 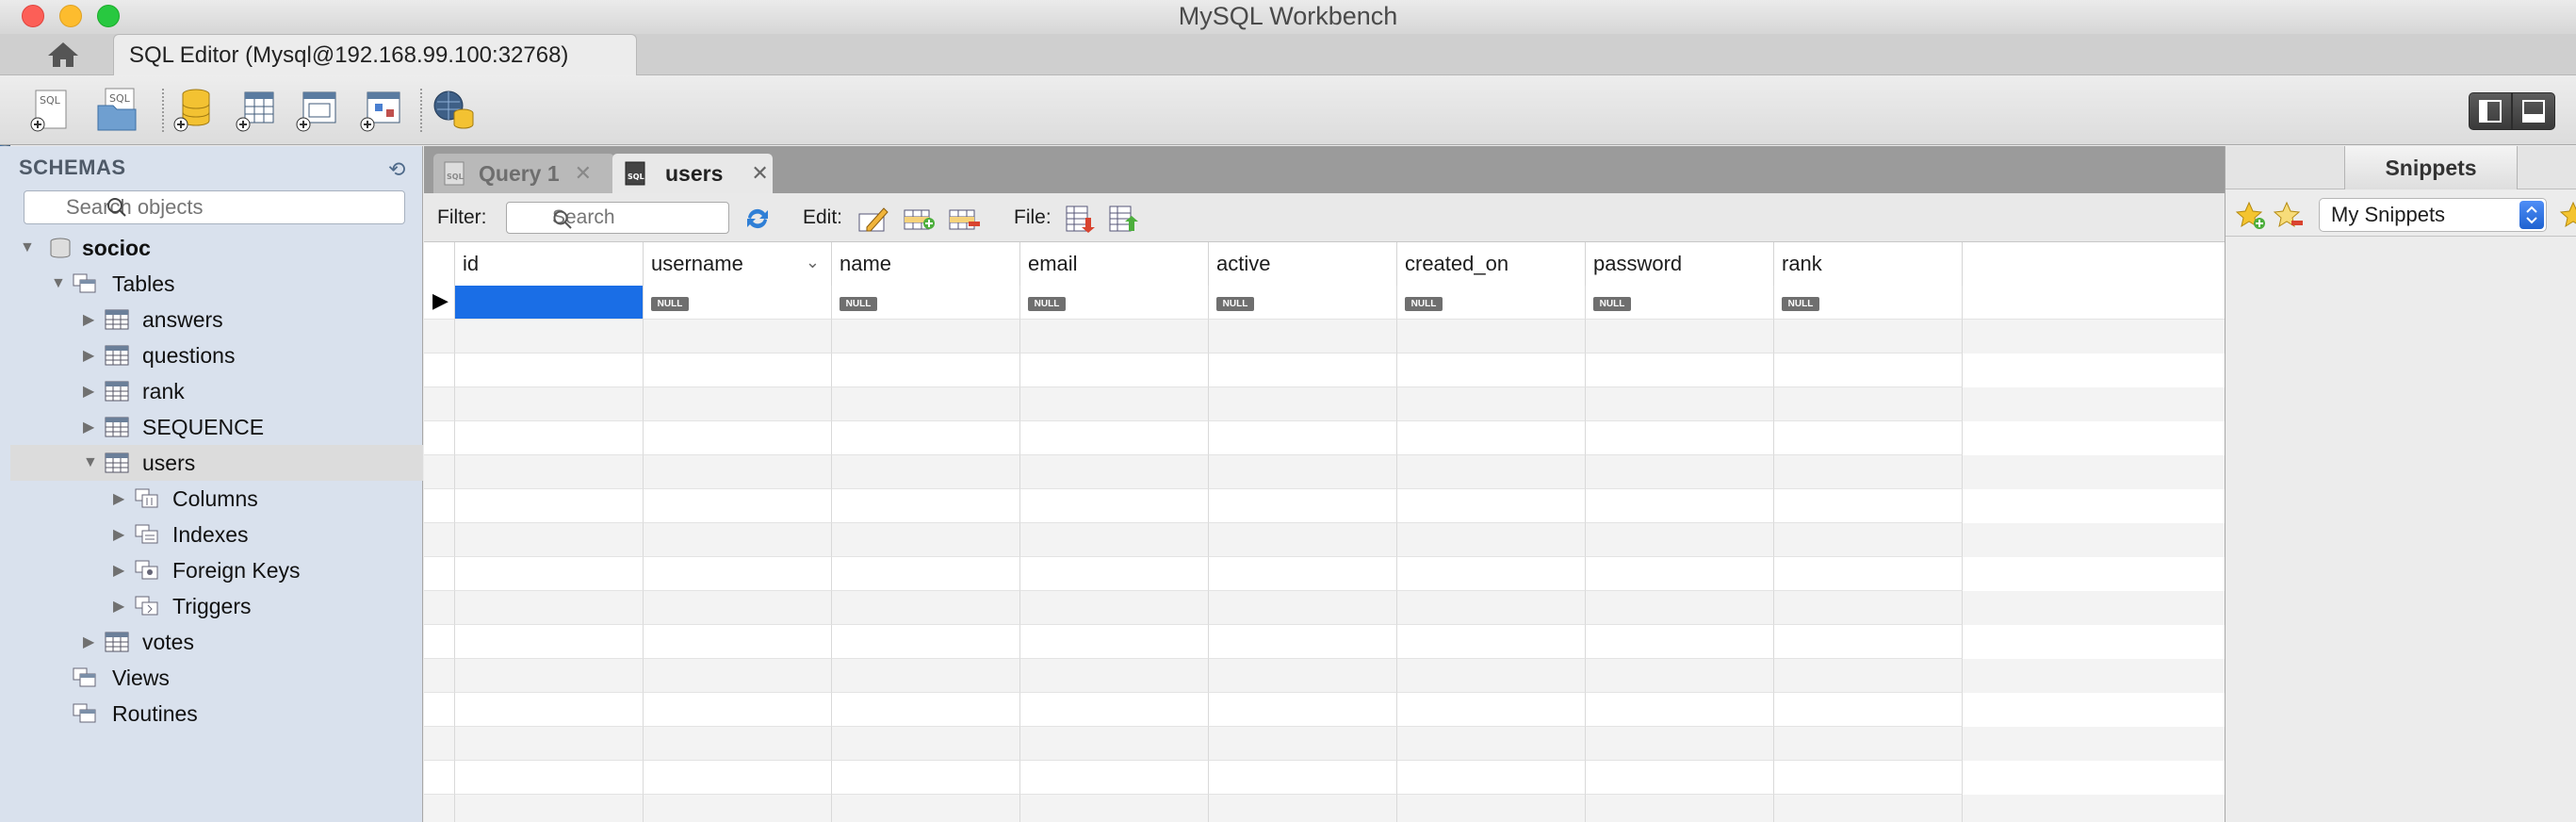 What do you see at coordinates (2251, 216) in the screenshot?
I see `add-snippet-star-icon` at bounding box center [2251, 216].